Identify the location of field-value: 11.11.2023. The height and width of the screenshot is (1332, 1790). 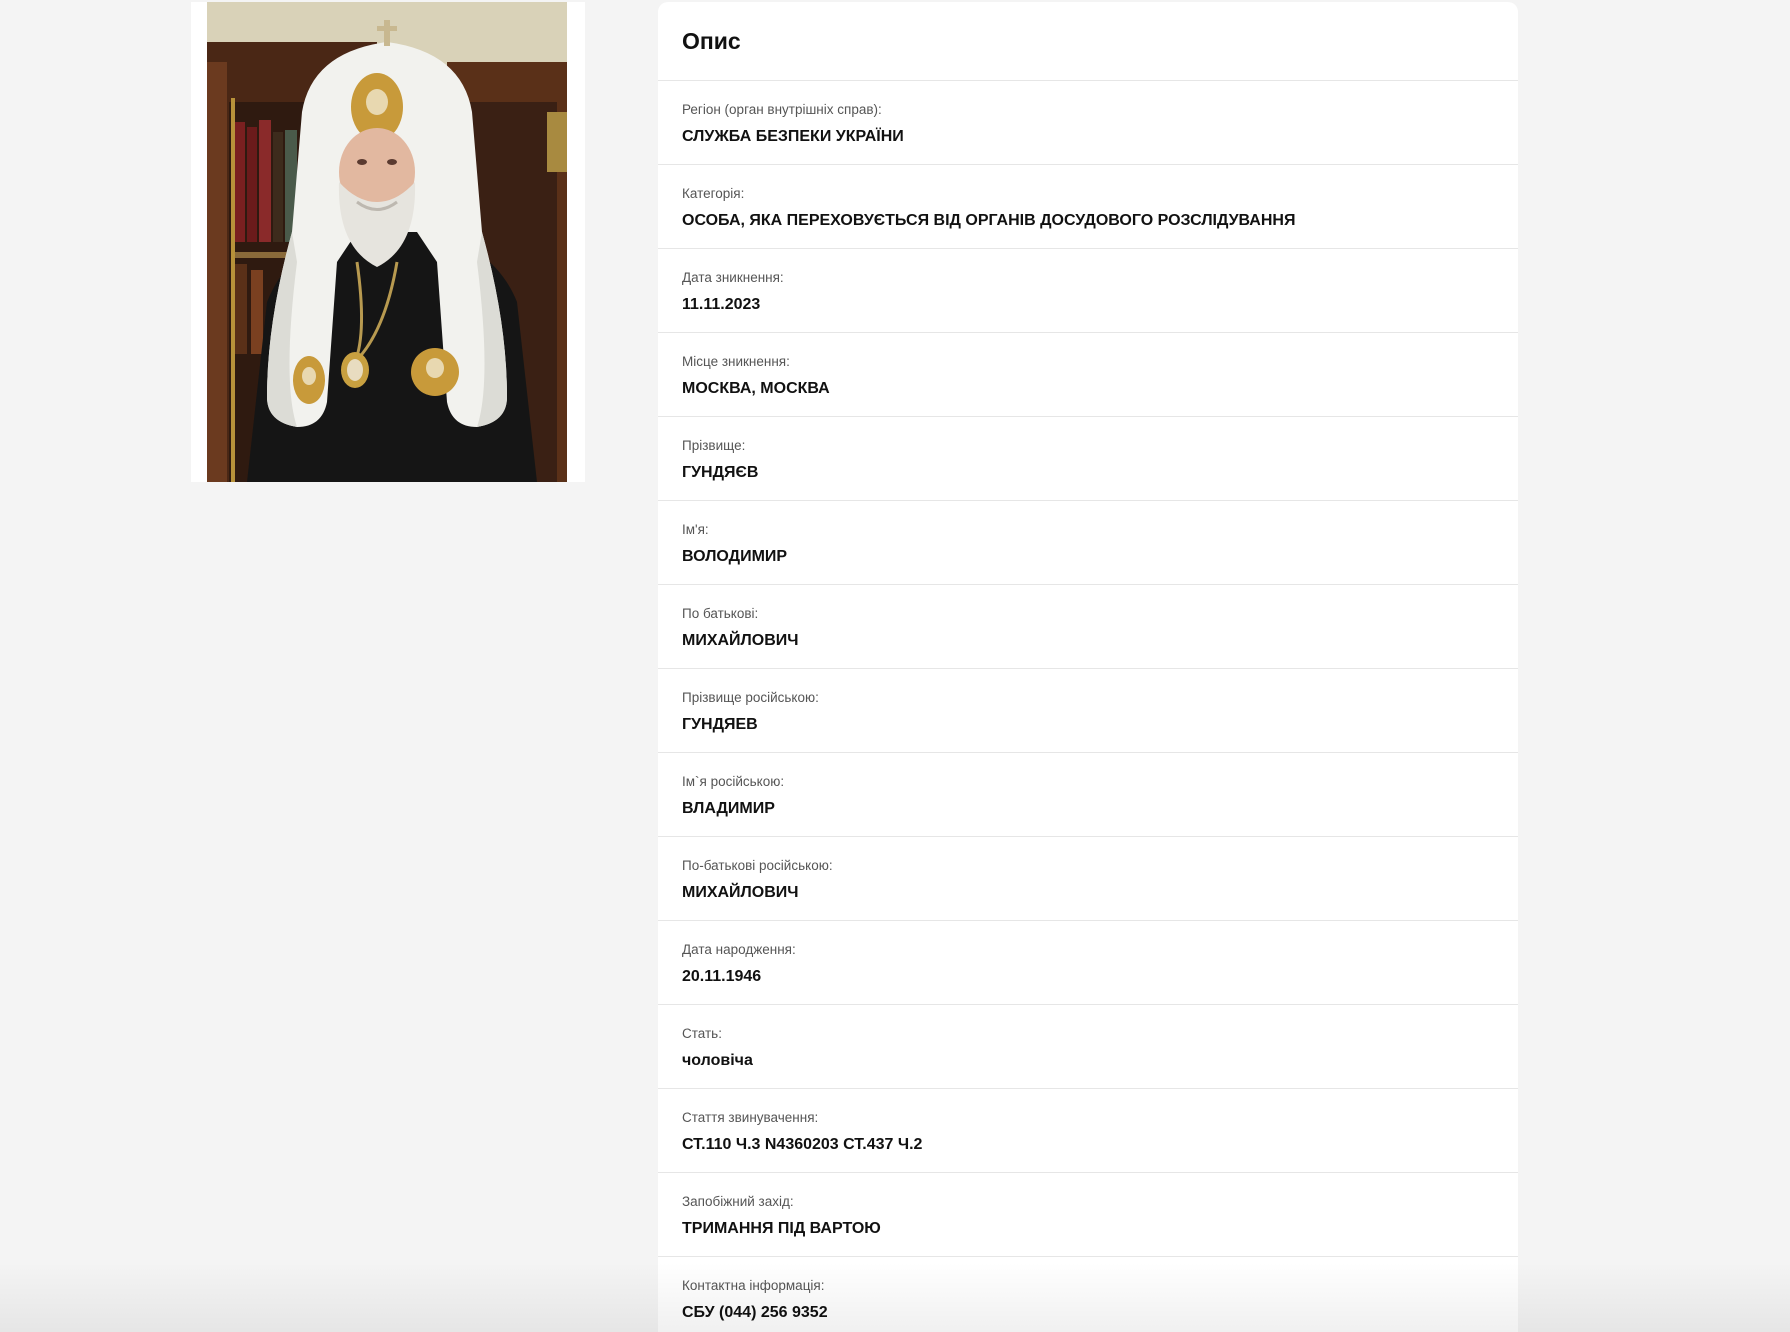
(721, 304).